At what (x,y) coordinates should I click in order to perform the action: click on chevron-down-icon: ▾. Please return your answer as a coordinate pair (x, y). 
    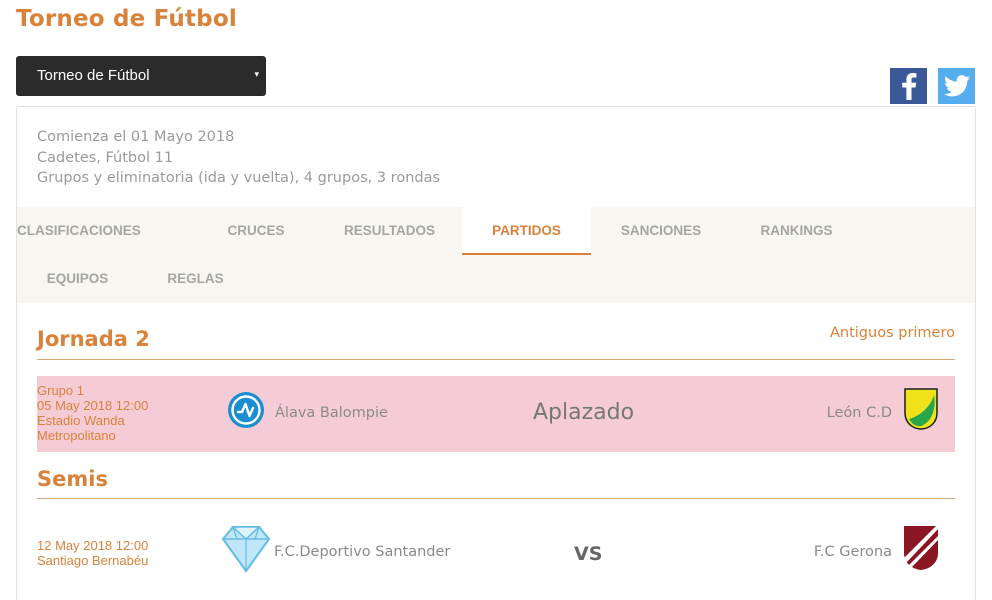
    Looking at the image, I should click on (256, 74).